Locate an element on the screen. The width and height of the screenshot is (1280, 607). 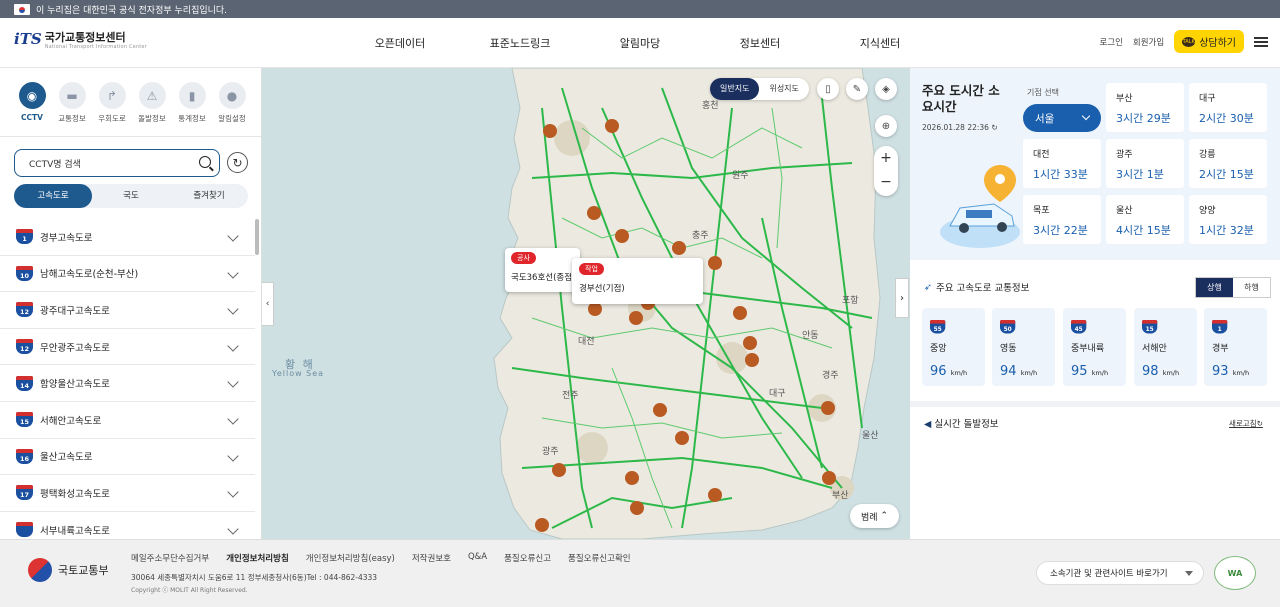
footer-link: 개인정보처리방침(easy) is located at coordinates (350, 558).